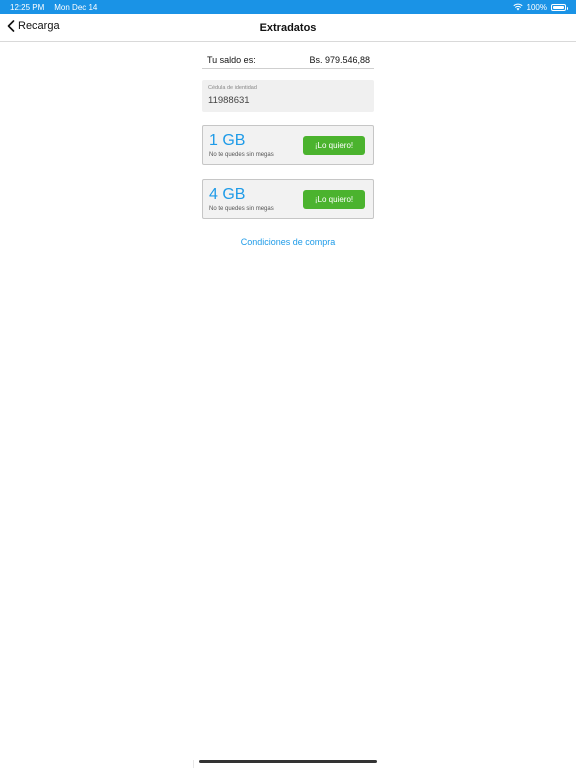  What do you see at coordinates (339, 60) in the screenshot?
I see `balance-value: Bs. 979.546,88` at bounding box center [339, 60].